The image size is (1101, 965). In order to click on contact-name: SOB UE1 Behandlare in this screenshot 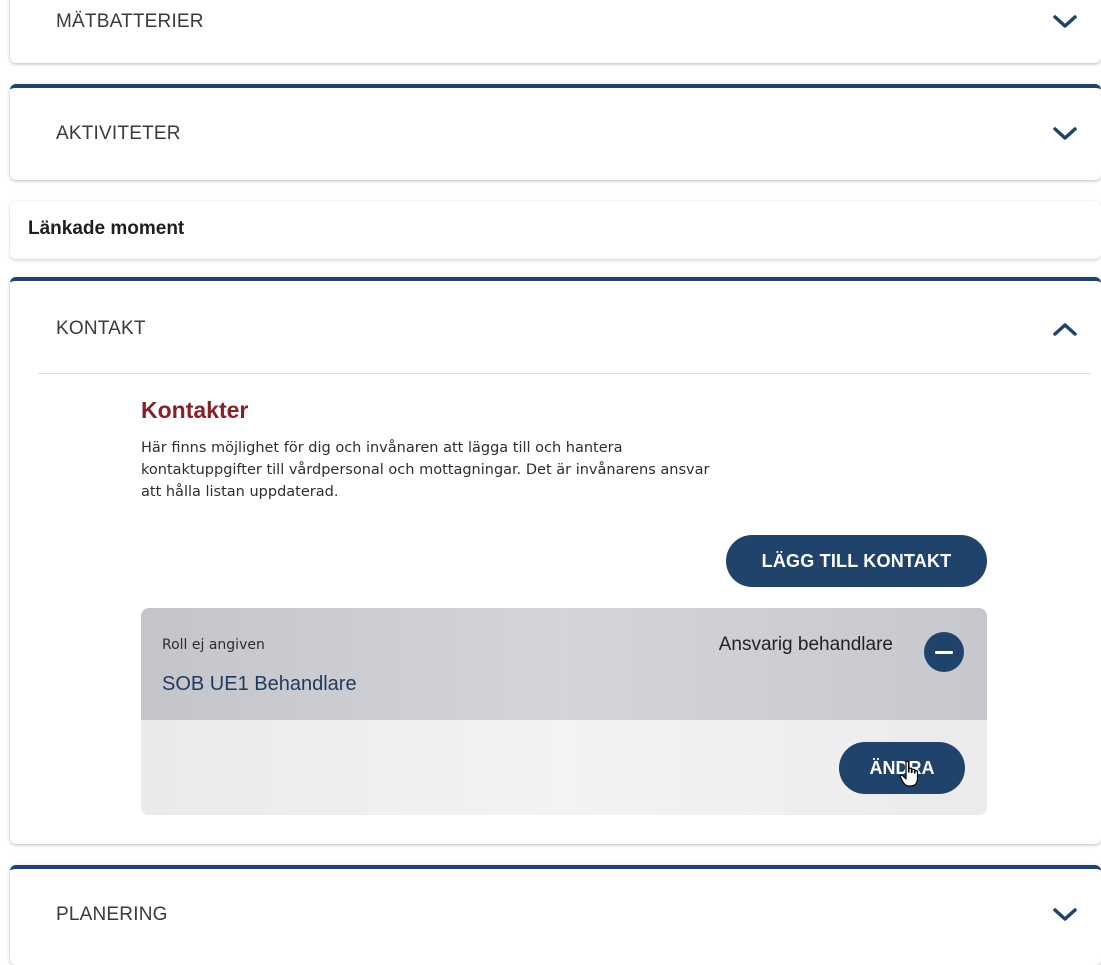, I will do `click(259, 684)`.